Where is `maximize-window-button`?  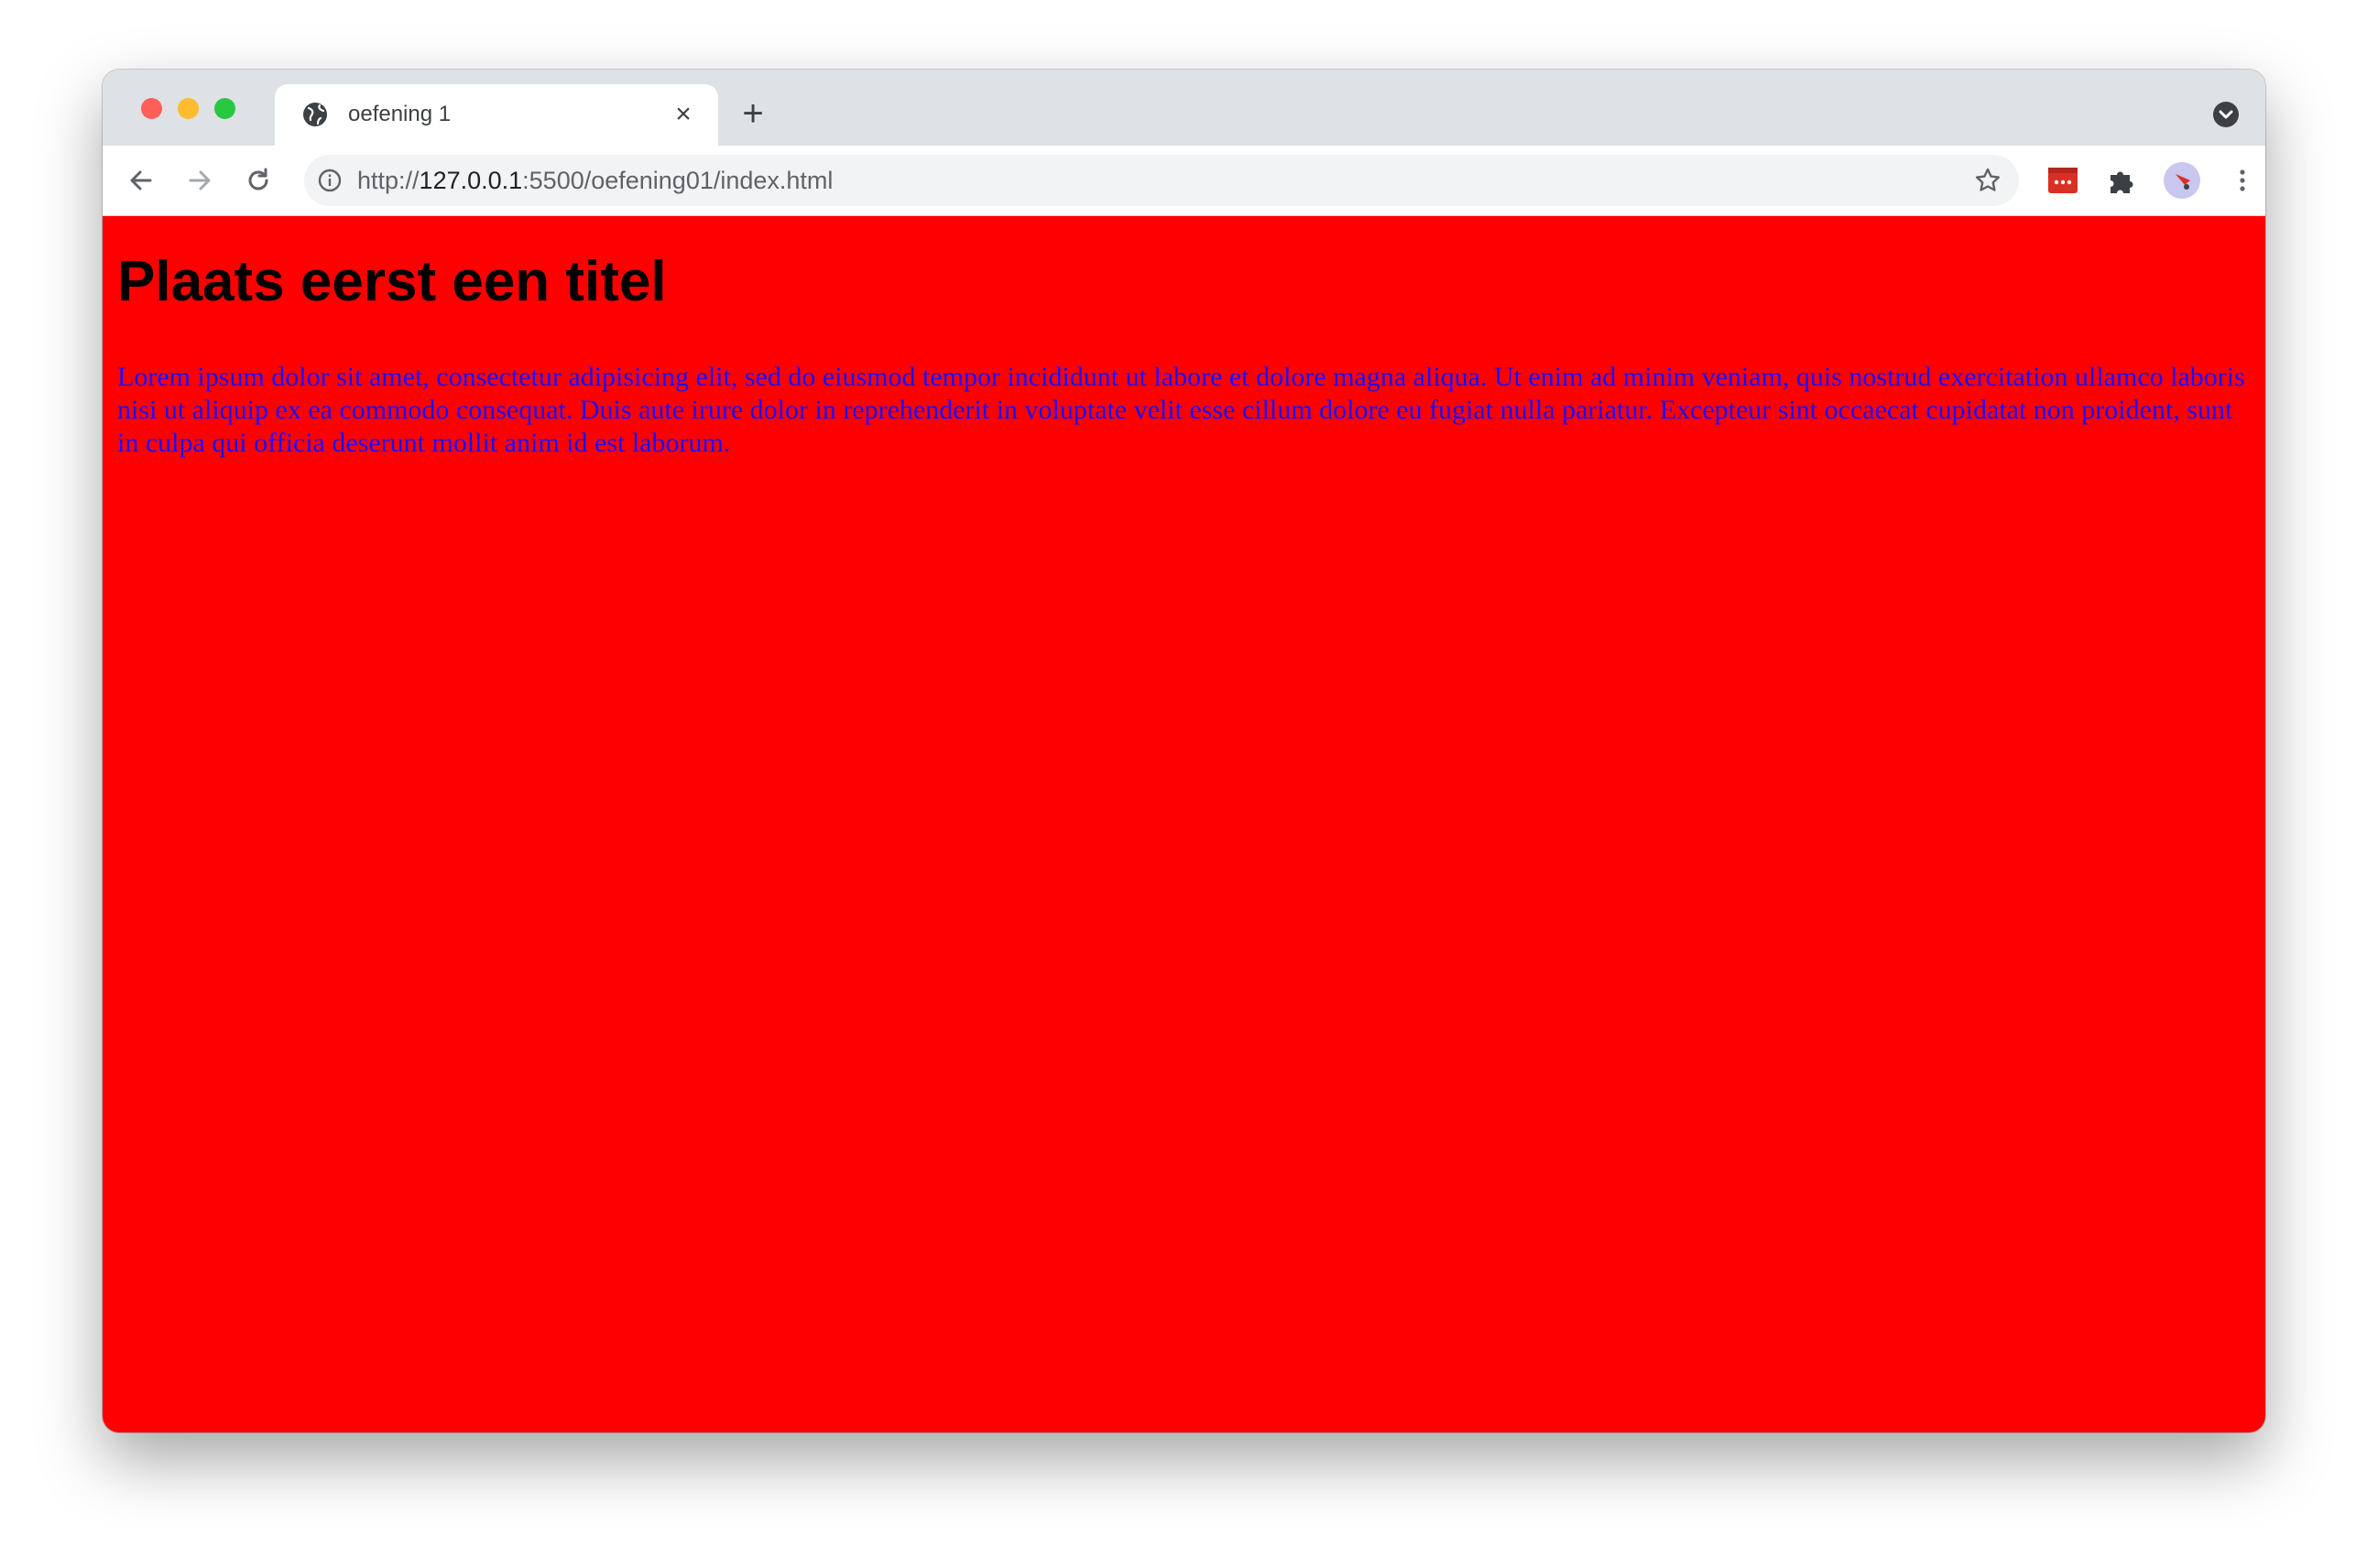 maximize-window-button is located at coordinates (225, 108).